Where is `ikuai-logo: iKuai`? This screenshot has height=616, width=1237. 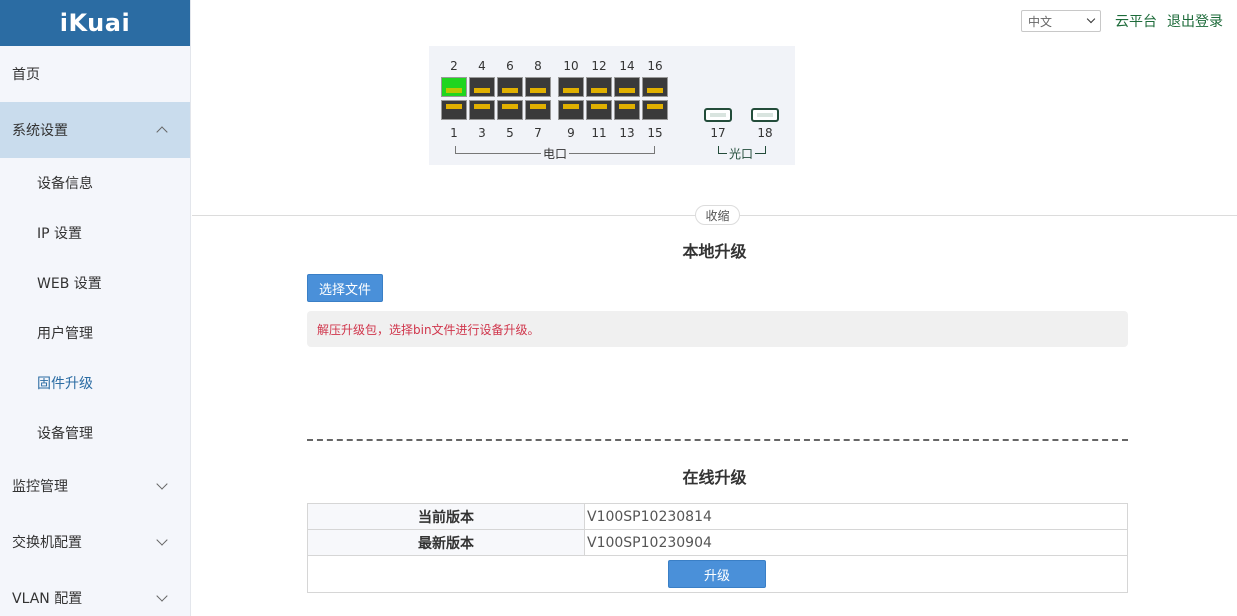 ikuai-logo: iKuai is located at coordinates (95, 23).